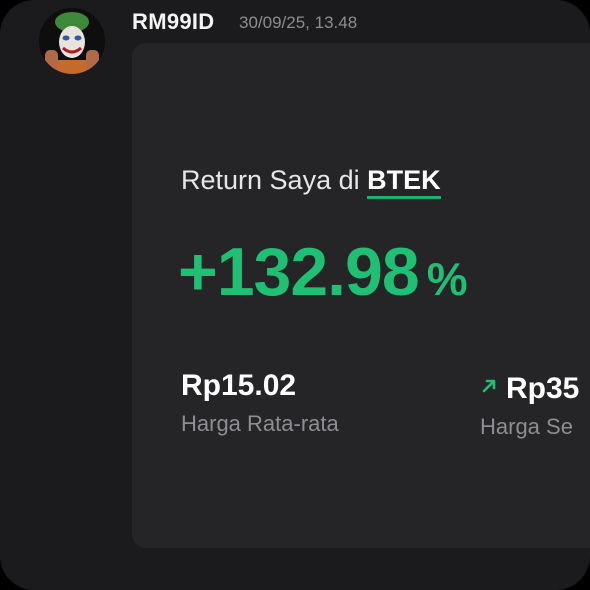  I want to click on avatar, so click(72, 41).